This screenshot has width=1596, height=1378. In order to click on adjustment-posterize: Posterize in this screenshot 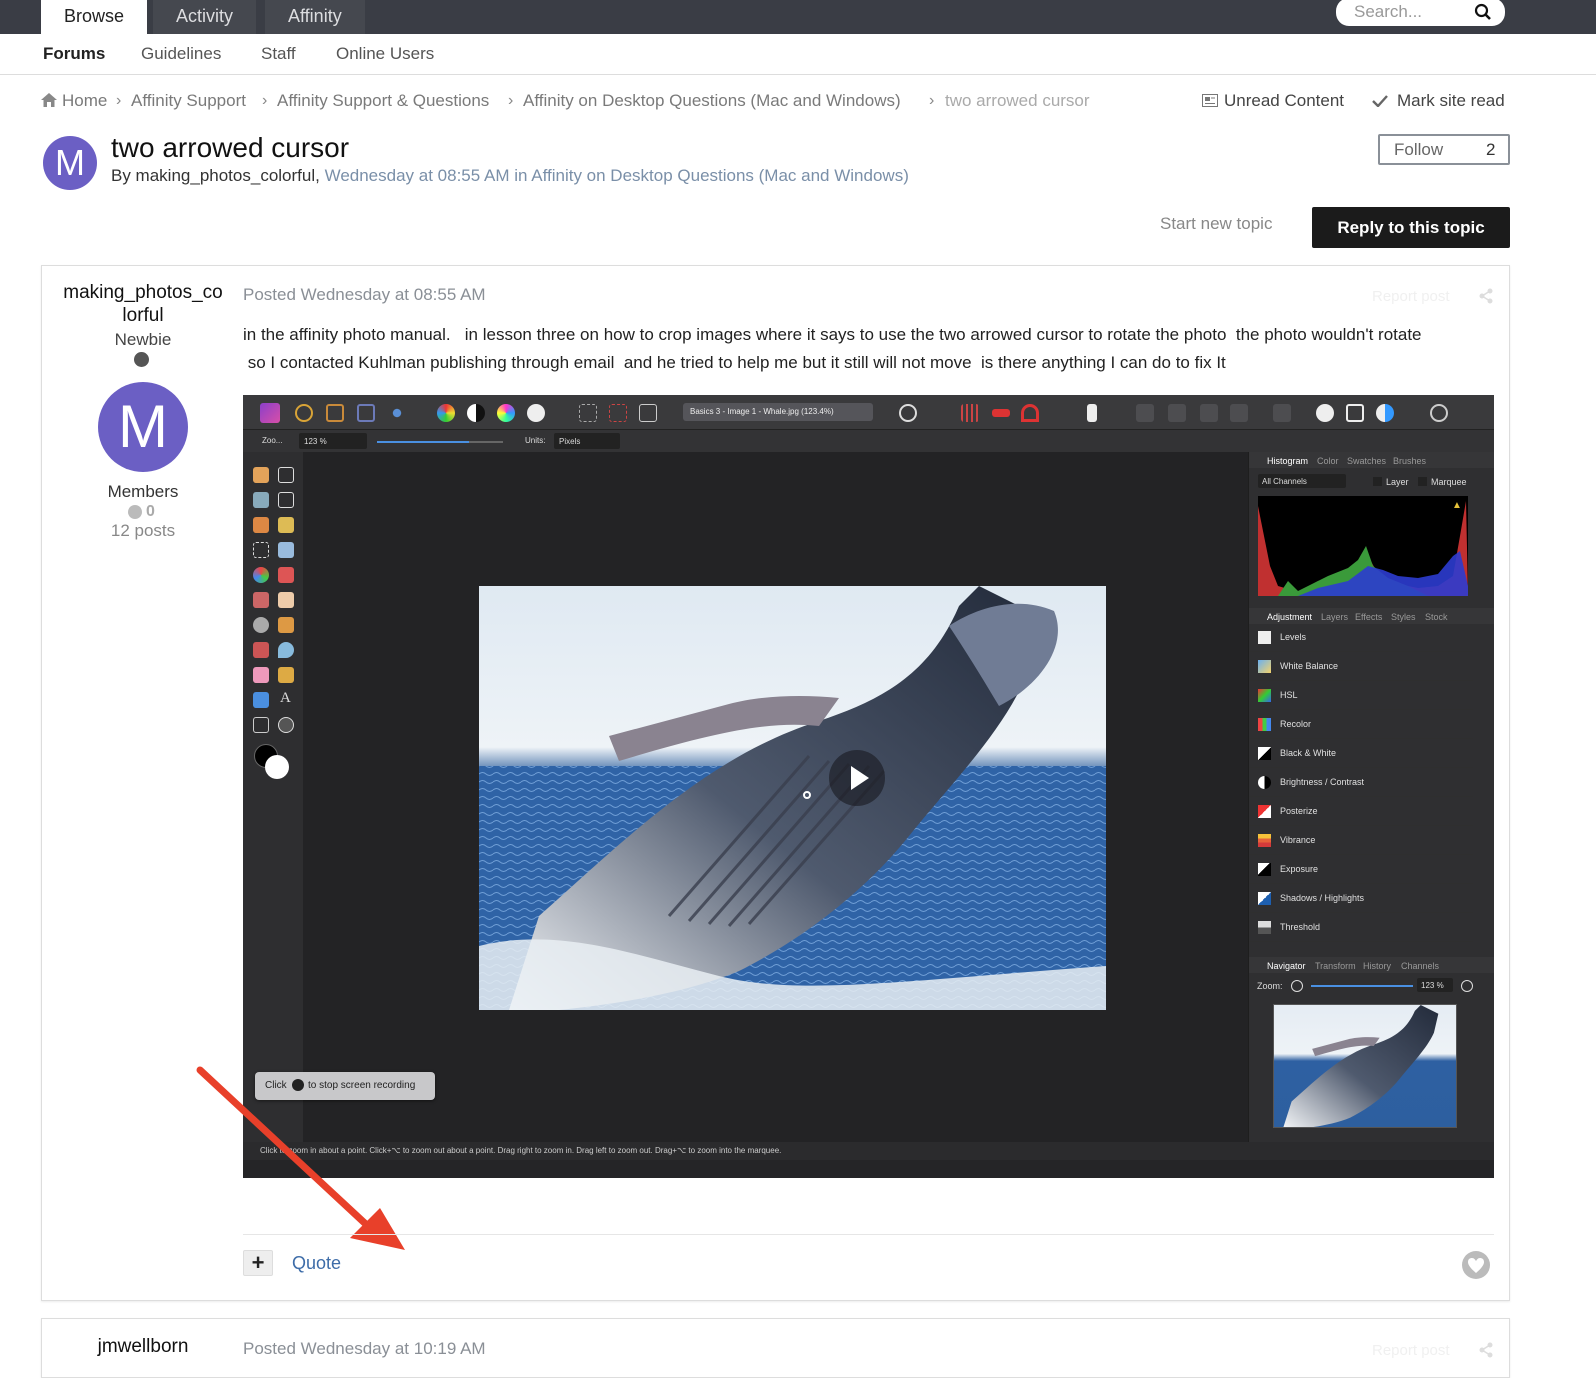, I will do `click(1361, 812)`.